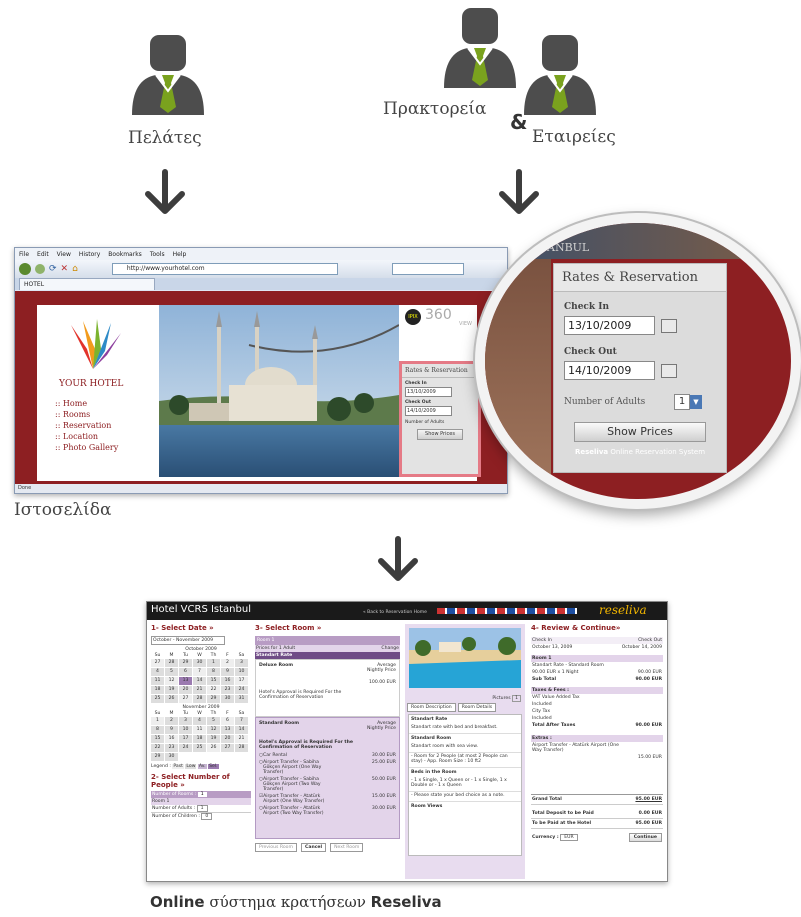  I want to click on menu-view: View, so click(64, 254).